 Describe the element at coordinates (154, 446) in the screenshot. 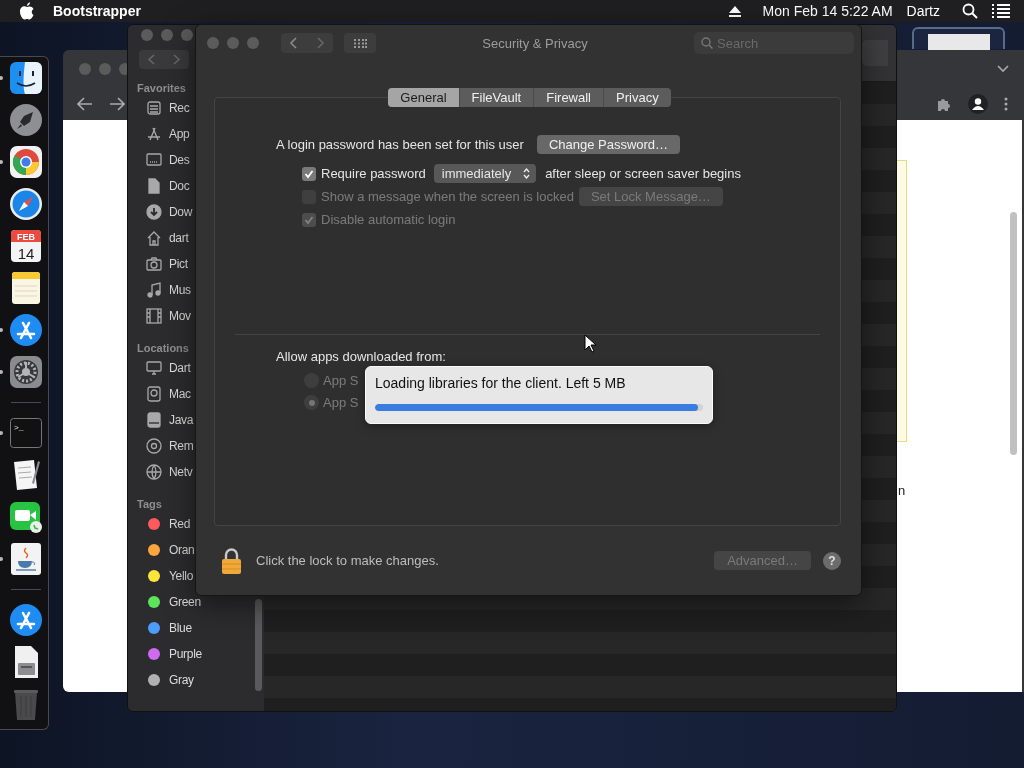

I see `disc-icon` at that location.